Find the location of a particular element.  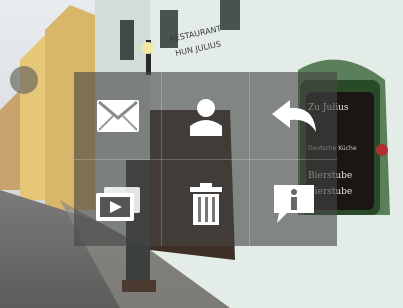

slideshow-button is located at coordinates (117, 203).